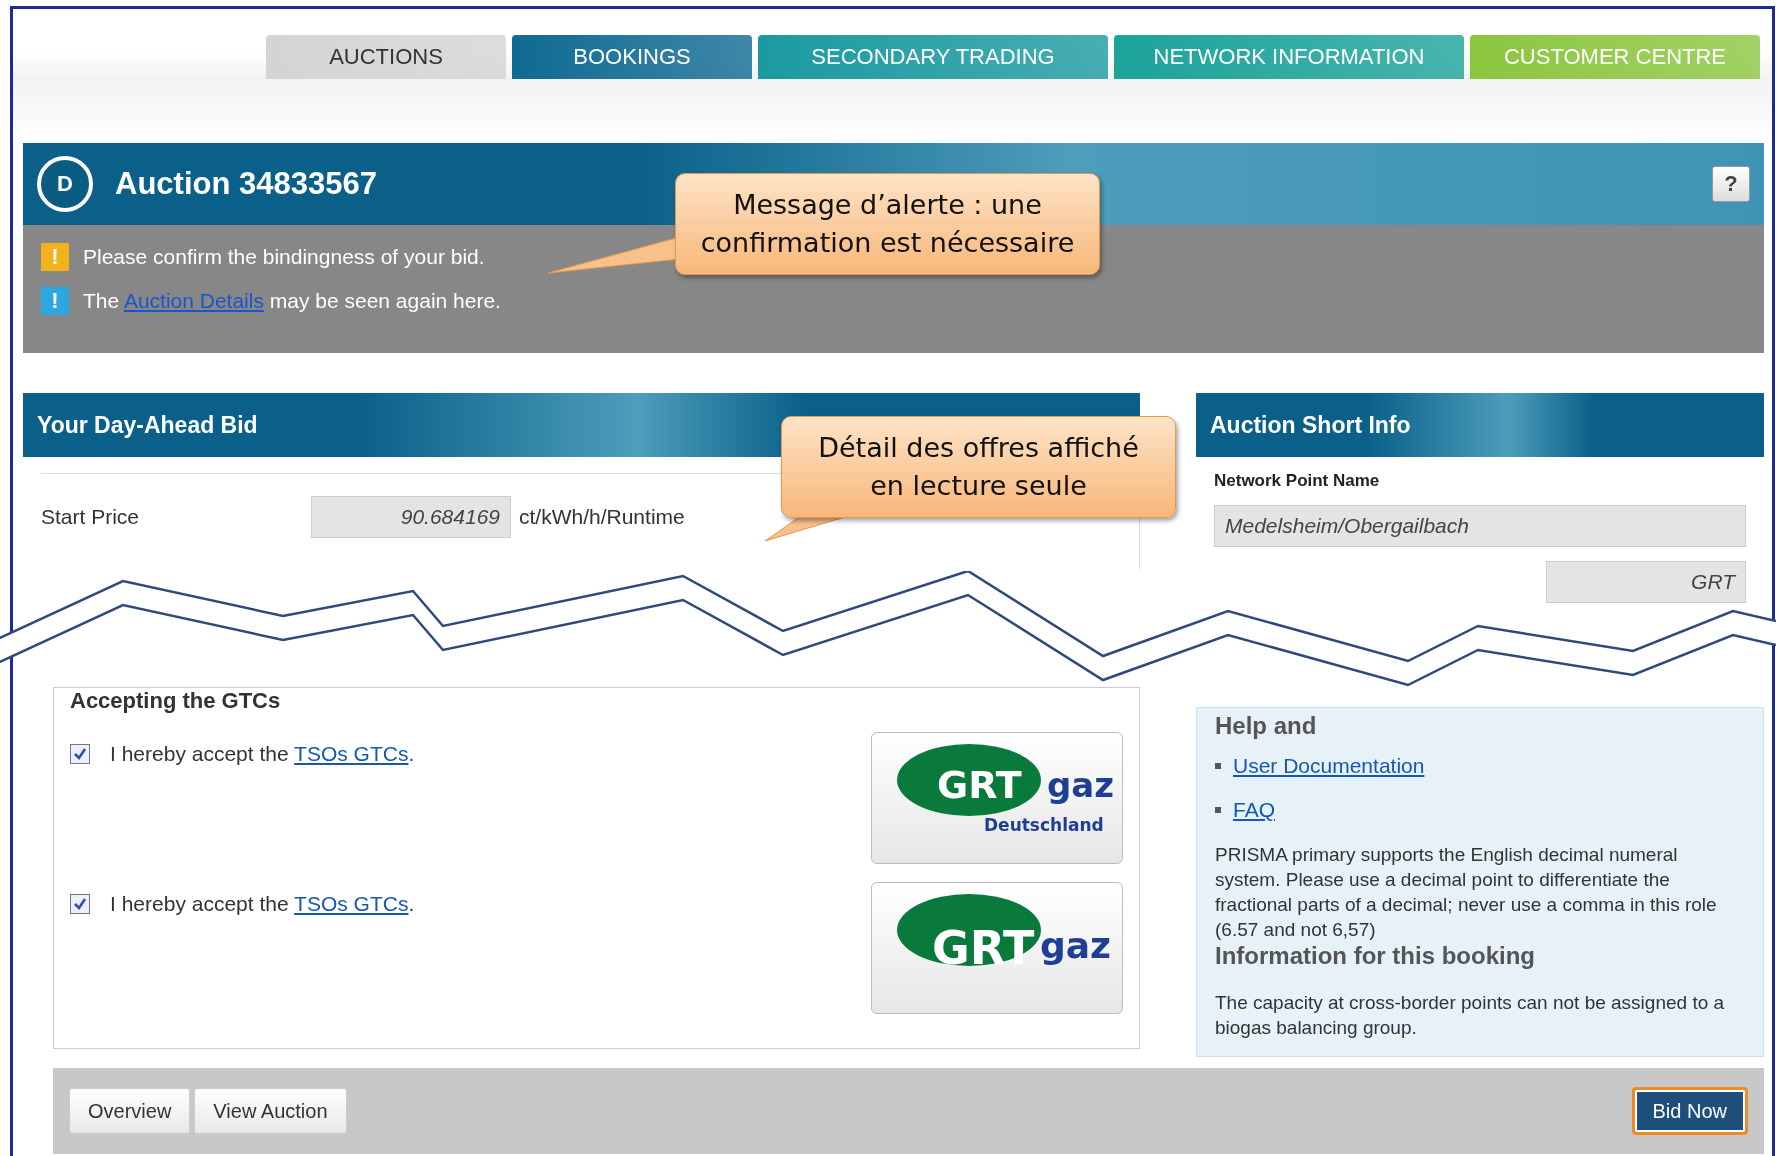  What do you see at coordinates (632, 57) in the screenshot?
I see `nav-tab: BOOKINGS` at bounding box center [632, 57].